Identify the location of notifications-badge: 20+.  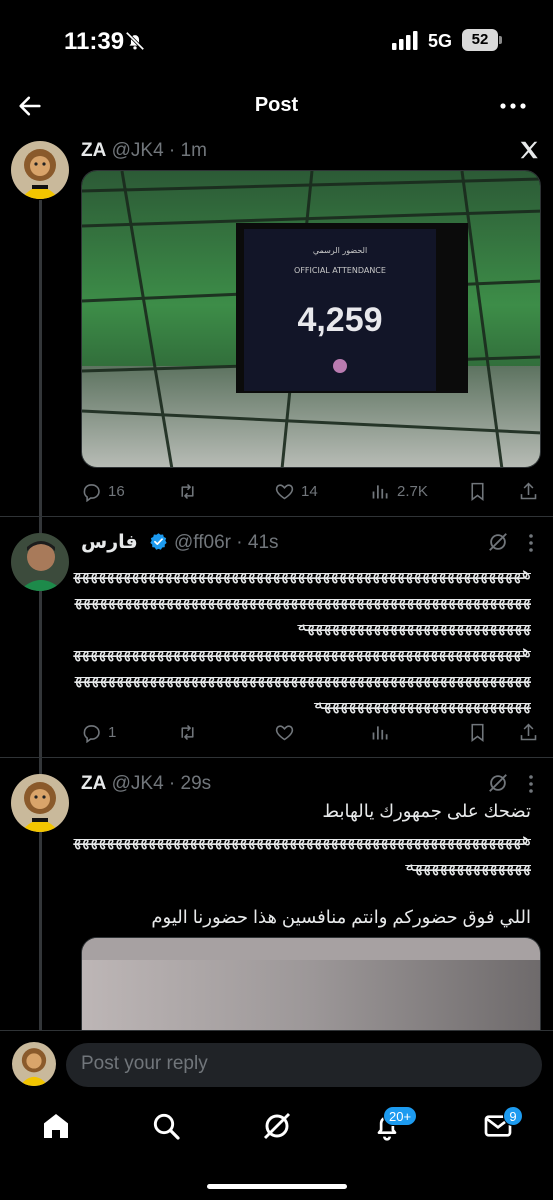
(400, 1116).